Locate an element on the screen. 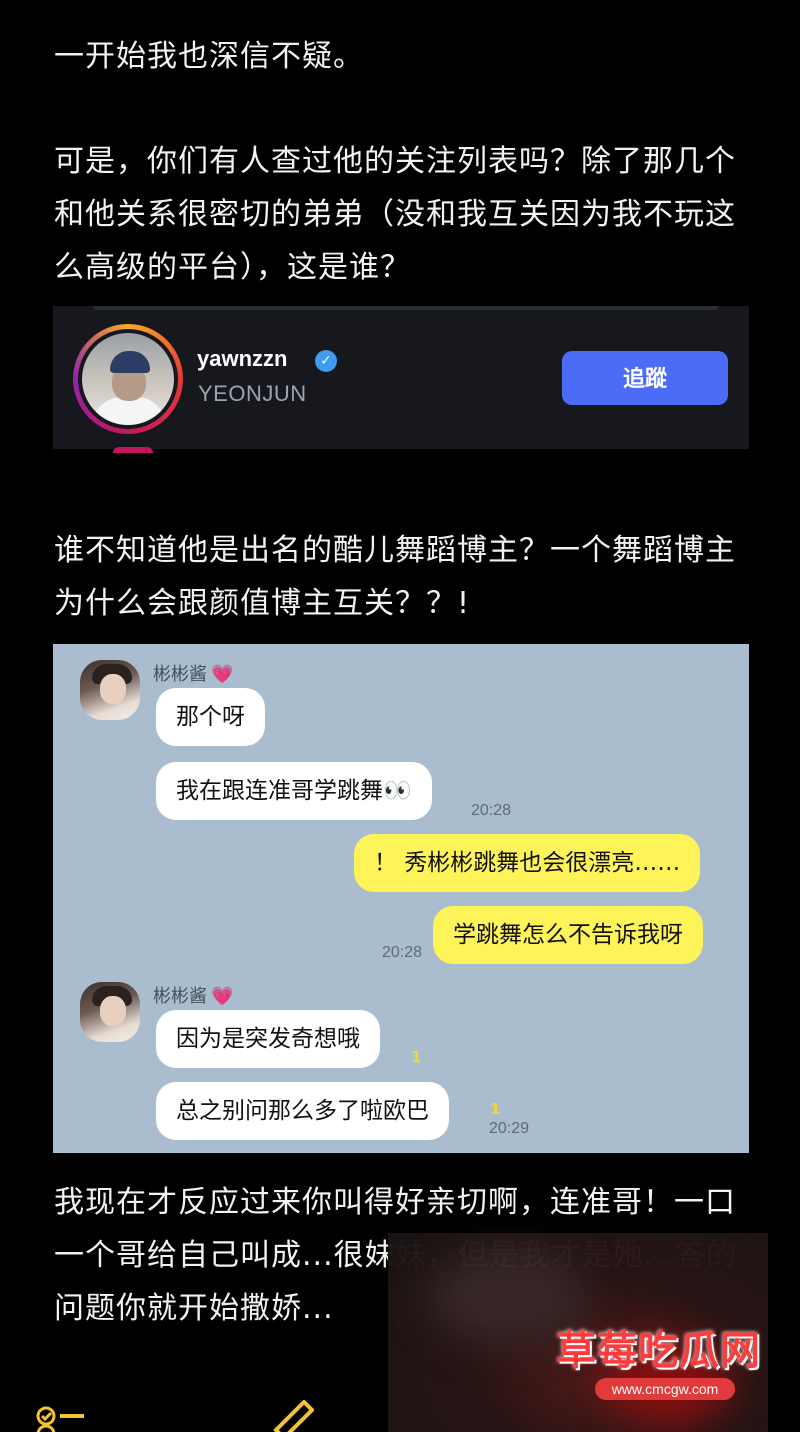 The width and height of the screenshot is (800, 1432). message-bubble-outgoing: 学跳舞怎么不告诉我呀 is located at coordinates (568, 935).